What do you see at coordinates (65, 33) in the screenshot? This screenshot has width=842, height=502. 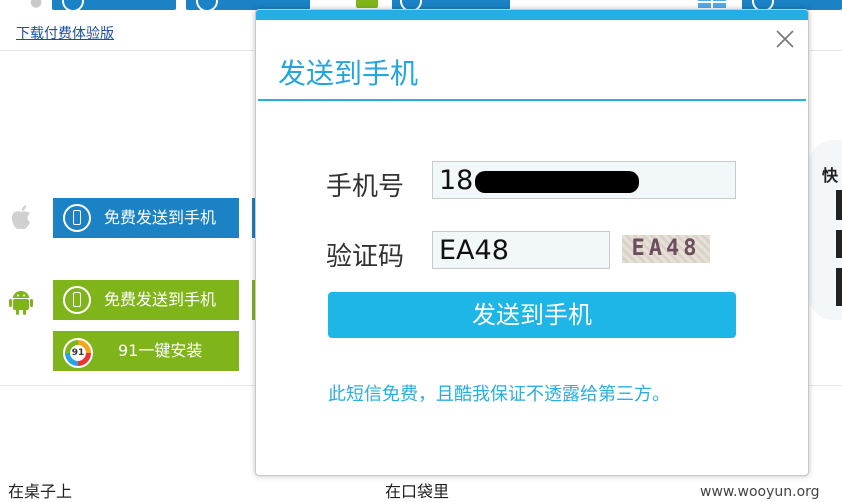 I see `download-paid-version-link: 下载付费体验版` at bounding box center [65, 33].